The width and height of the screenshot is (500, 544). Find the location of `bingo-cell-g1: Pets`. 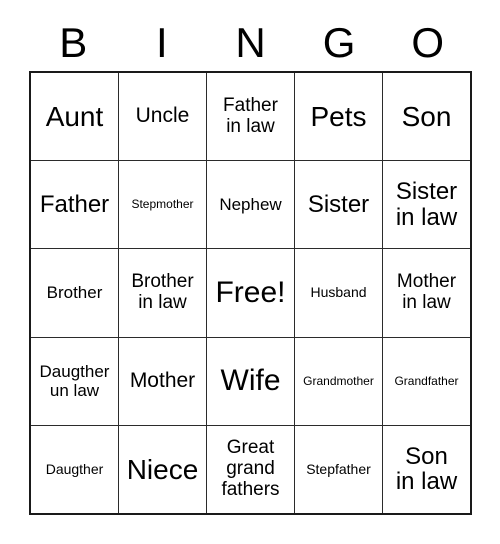

bingo-cell-g1: Pets is located at coordinates (339, 117).